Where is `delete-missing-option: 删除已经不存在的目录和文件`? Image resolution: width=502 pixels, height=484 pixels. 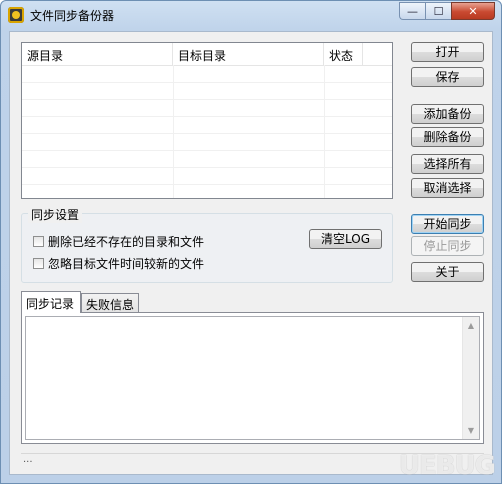
delete-missing-option: 删除已经不存在的目录和文件 is located at coordinates (118, 241).